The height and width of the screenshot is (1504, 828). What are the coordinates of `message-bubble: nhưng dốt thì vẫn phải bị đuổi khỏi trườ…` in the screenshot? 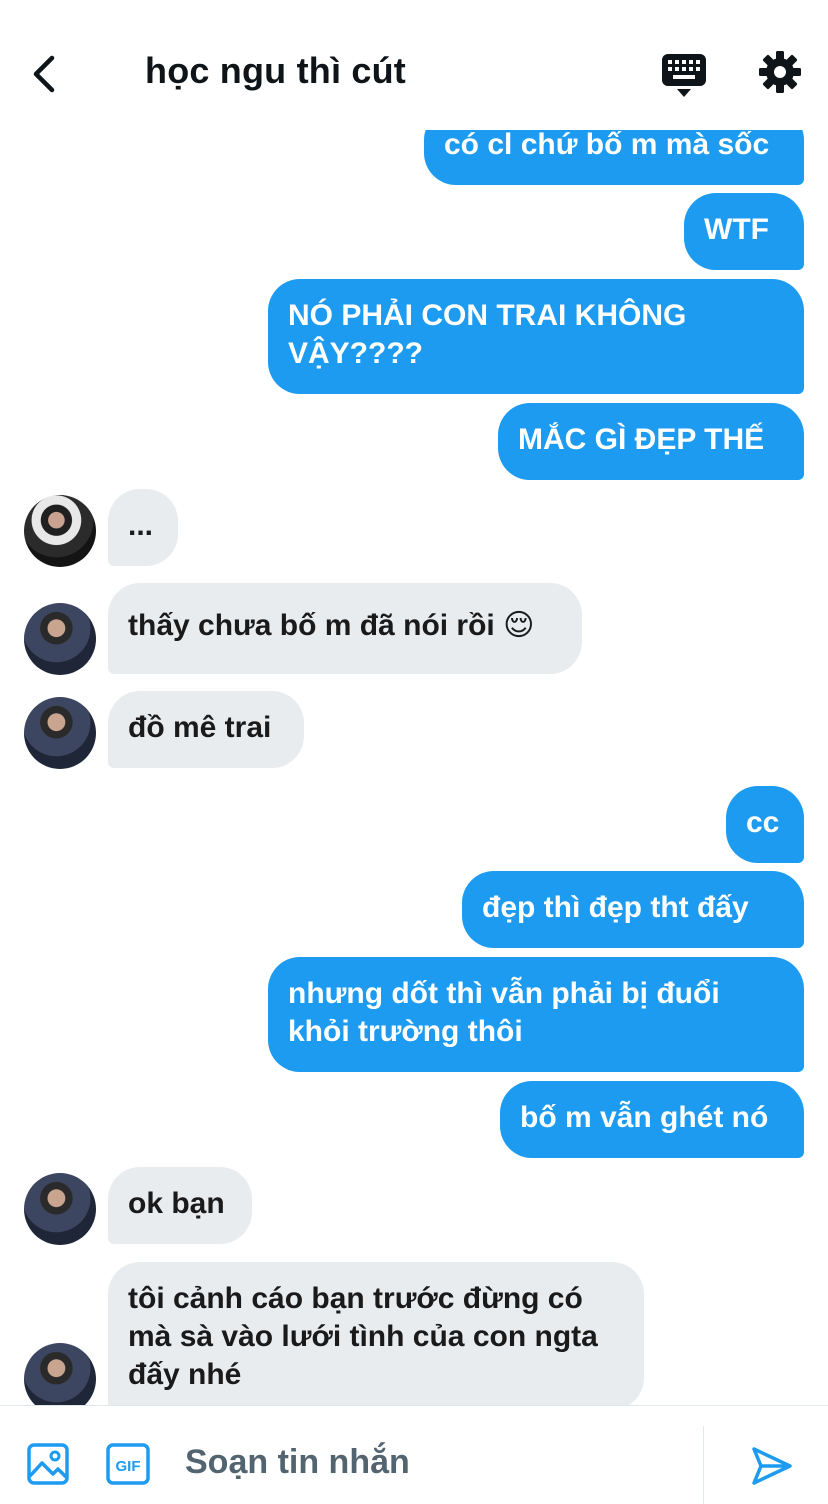 It's located at (536, 1014).